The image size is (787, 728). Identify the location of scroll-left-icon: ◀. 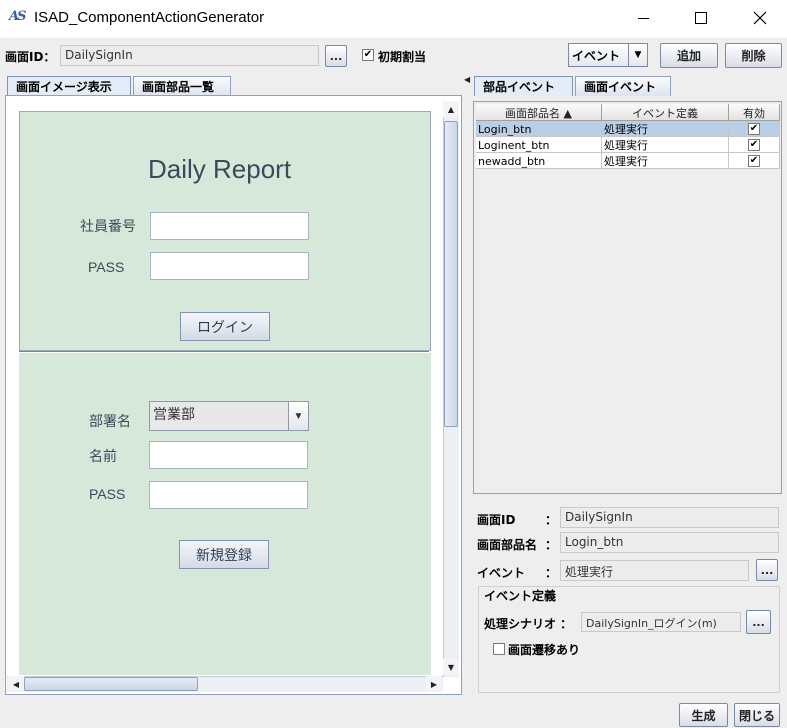
(16, 684).